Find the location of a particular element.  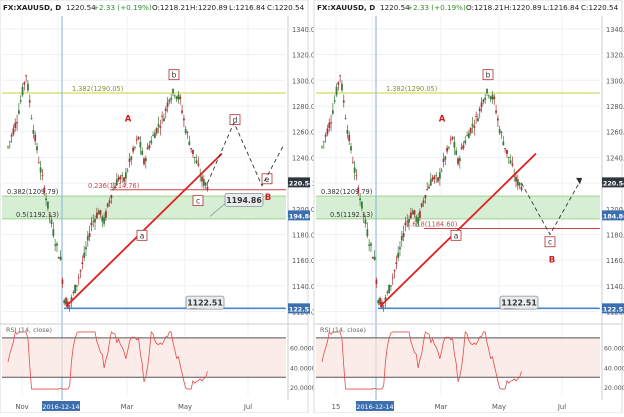

x-tick-label: Mar is located at coordinates (127, 407).